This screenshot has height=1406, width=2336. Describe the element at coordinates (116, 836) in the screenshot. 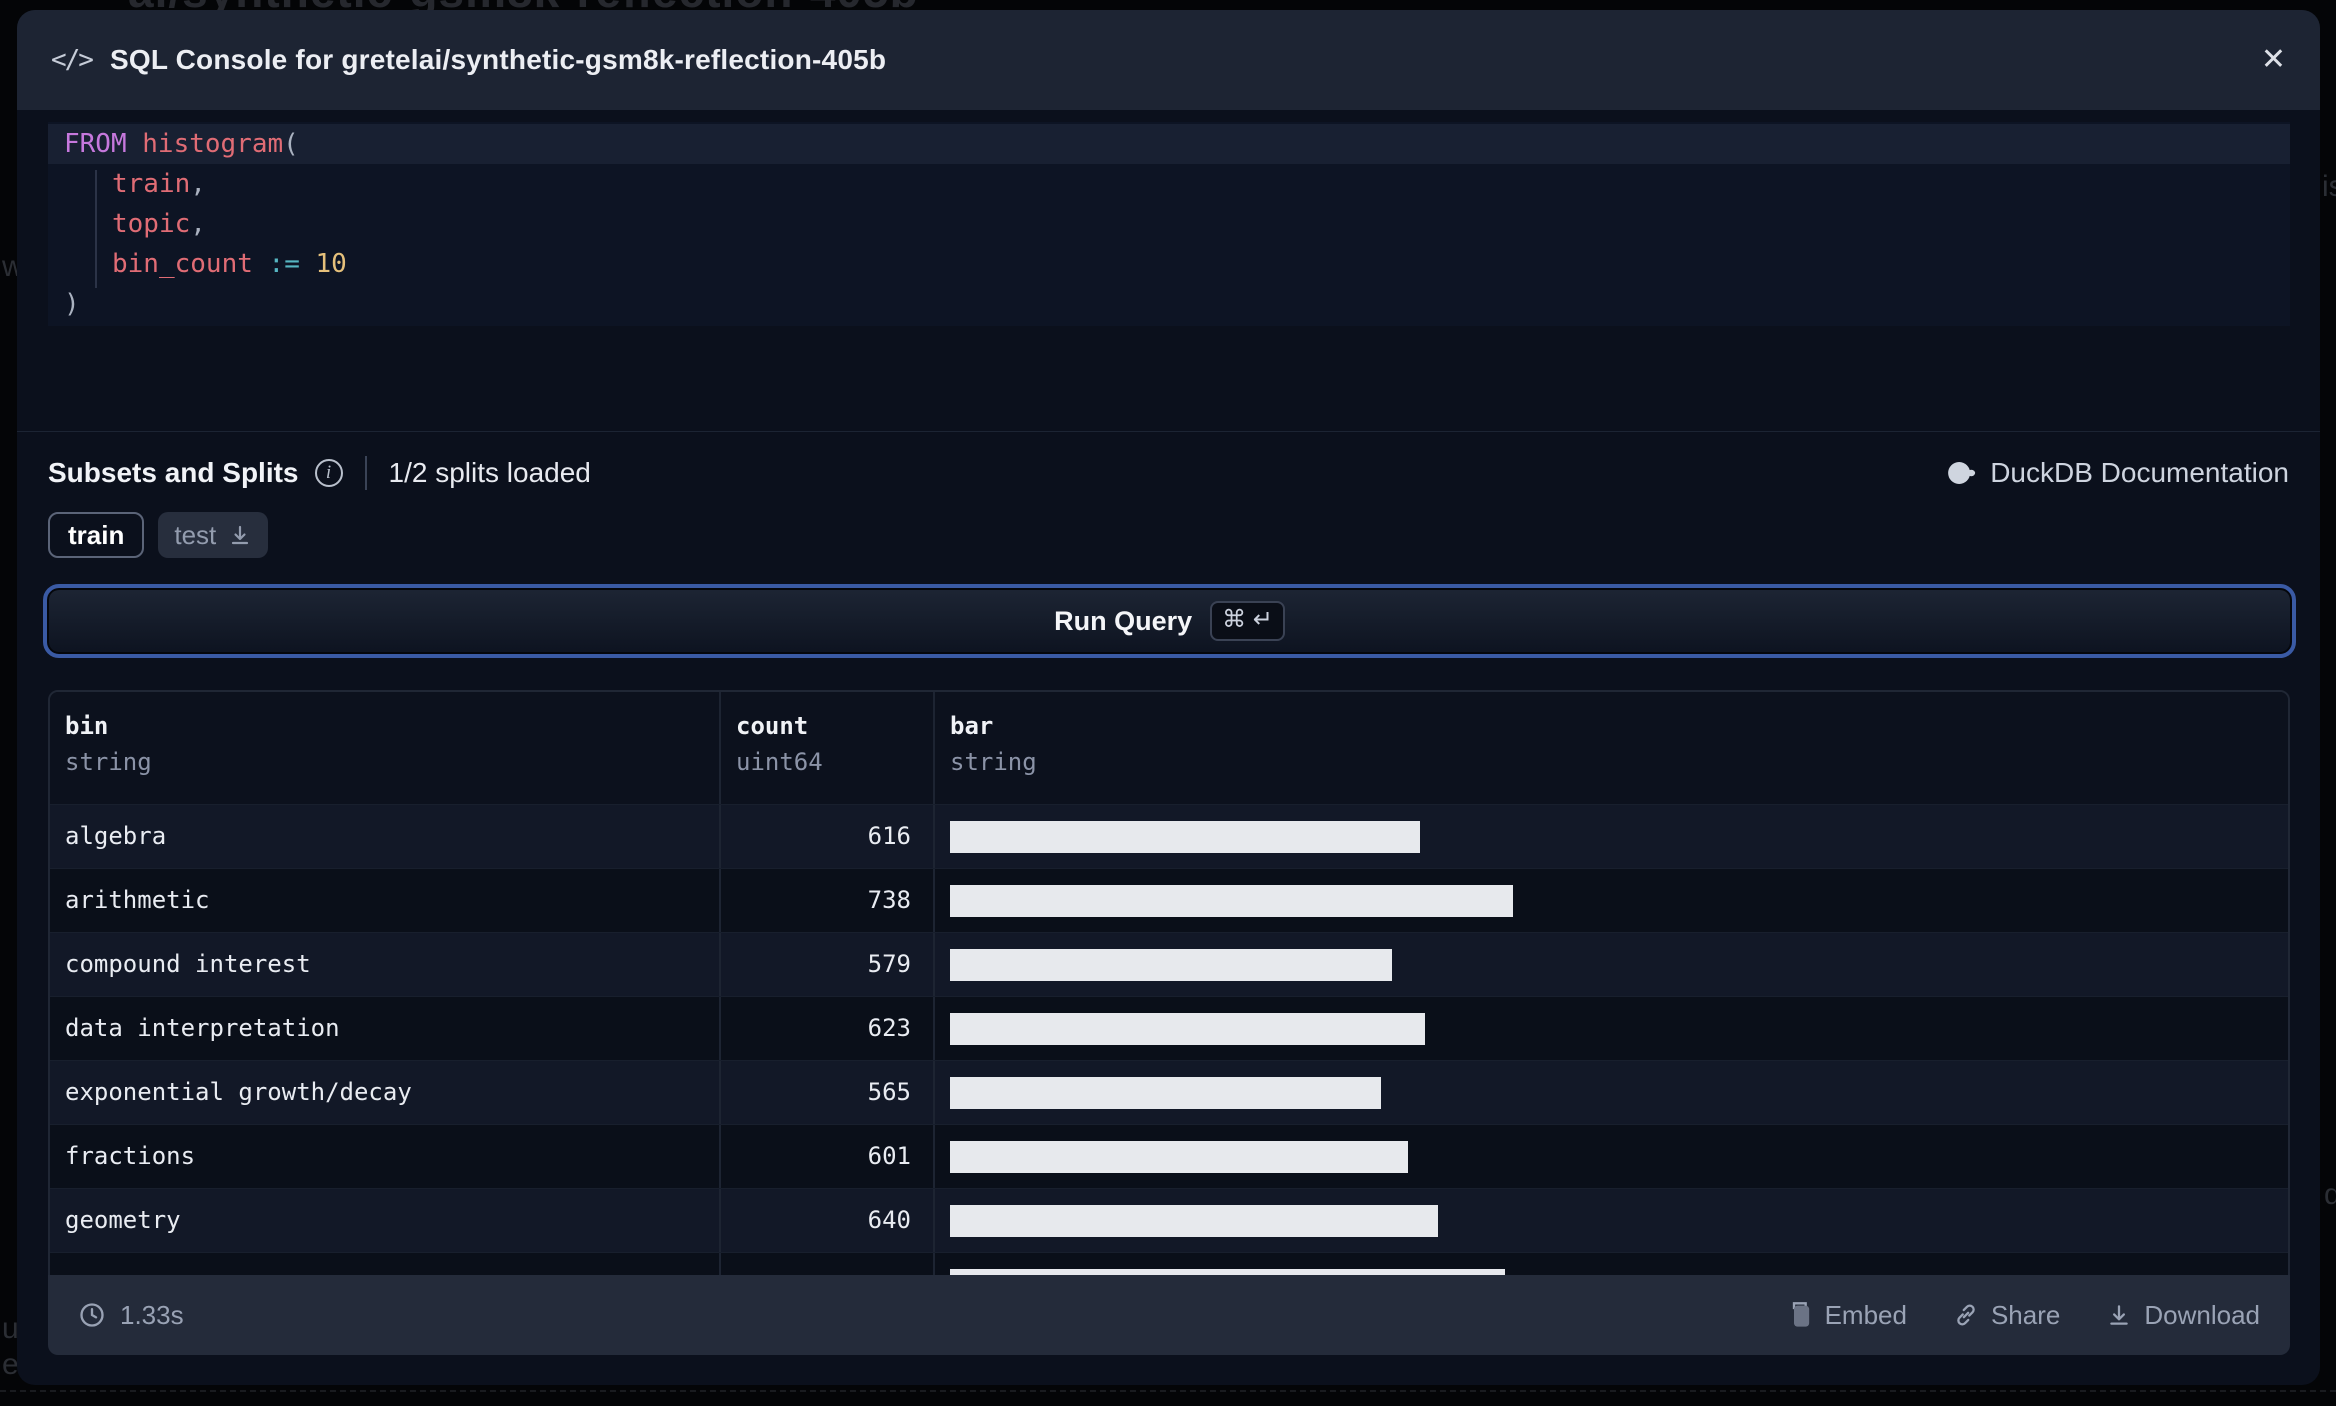

I see `bin-cell: algebra` at that location.